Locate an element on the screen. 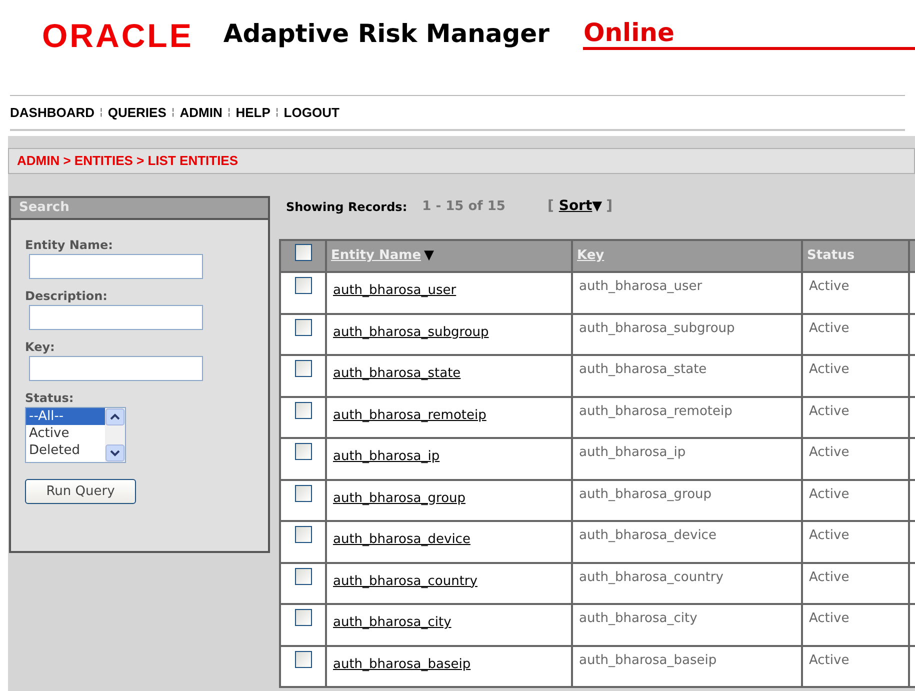  entity-link: auth_bharosa_user is located at coordinates (394, 290).